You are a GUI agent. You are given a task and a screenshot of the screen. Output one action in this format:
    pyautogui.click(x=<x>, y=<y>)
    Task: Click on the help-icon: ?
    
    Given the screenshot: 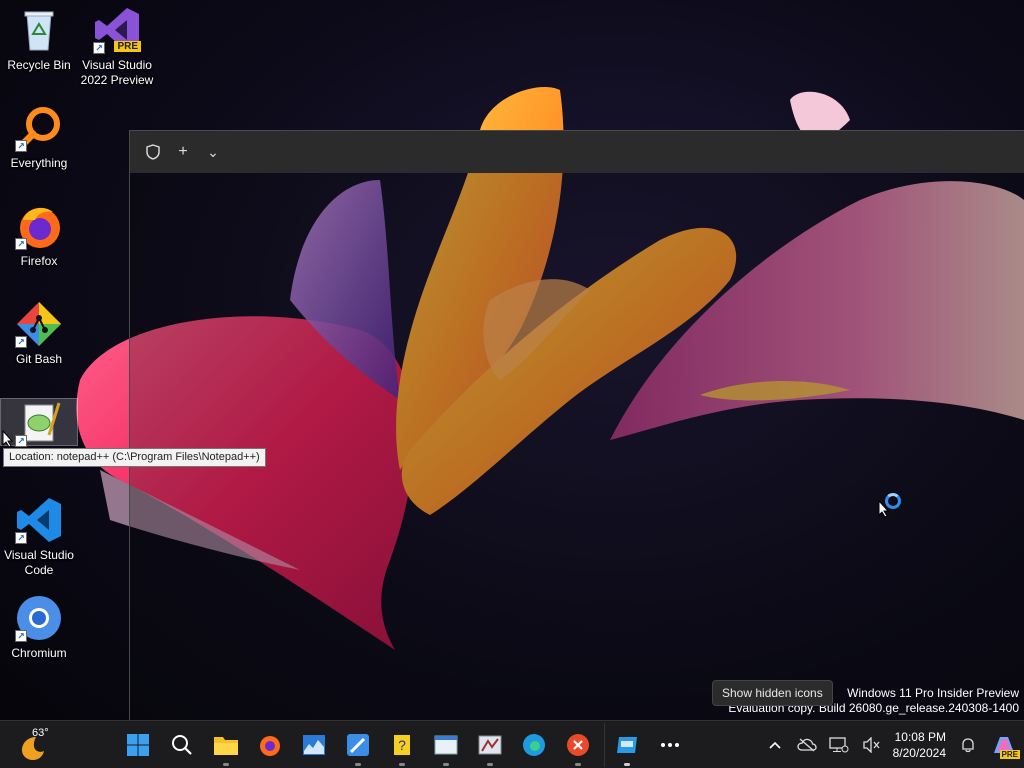 What is the action you would take?
    pyautogui.click(x=402, y=745)
    